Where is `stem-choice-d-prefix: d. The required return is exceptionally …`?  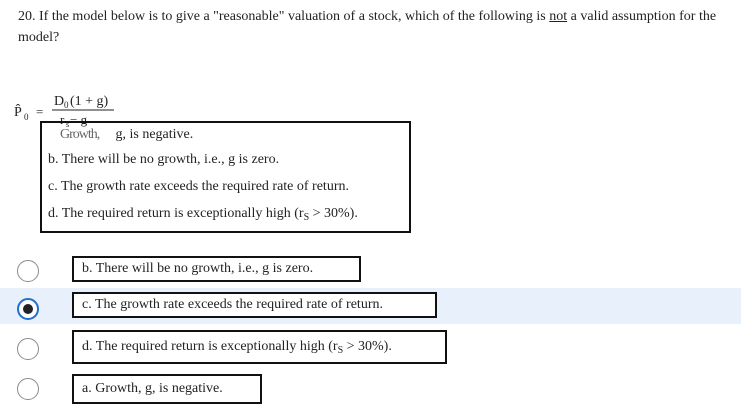
stem-choice-d-prefix: d. The required return is exceptionally … is located at coordinates (176, 213).